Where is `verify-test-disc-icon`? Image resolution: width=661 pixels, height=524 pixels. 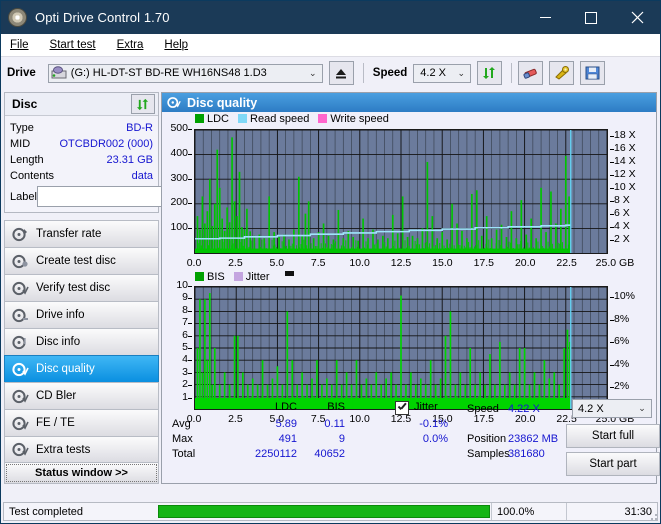
verify-test-disc-icon is located at coordinates (20, 288).